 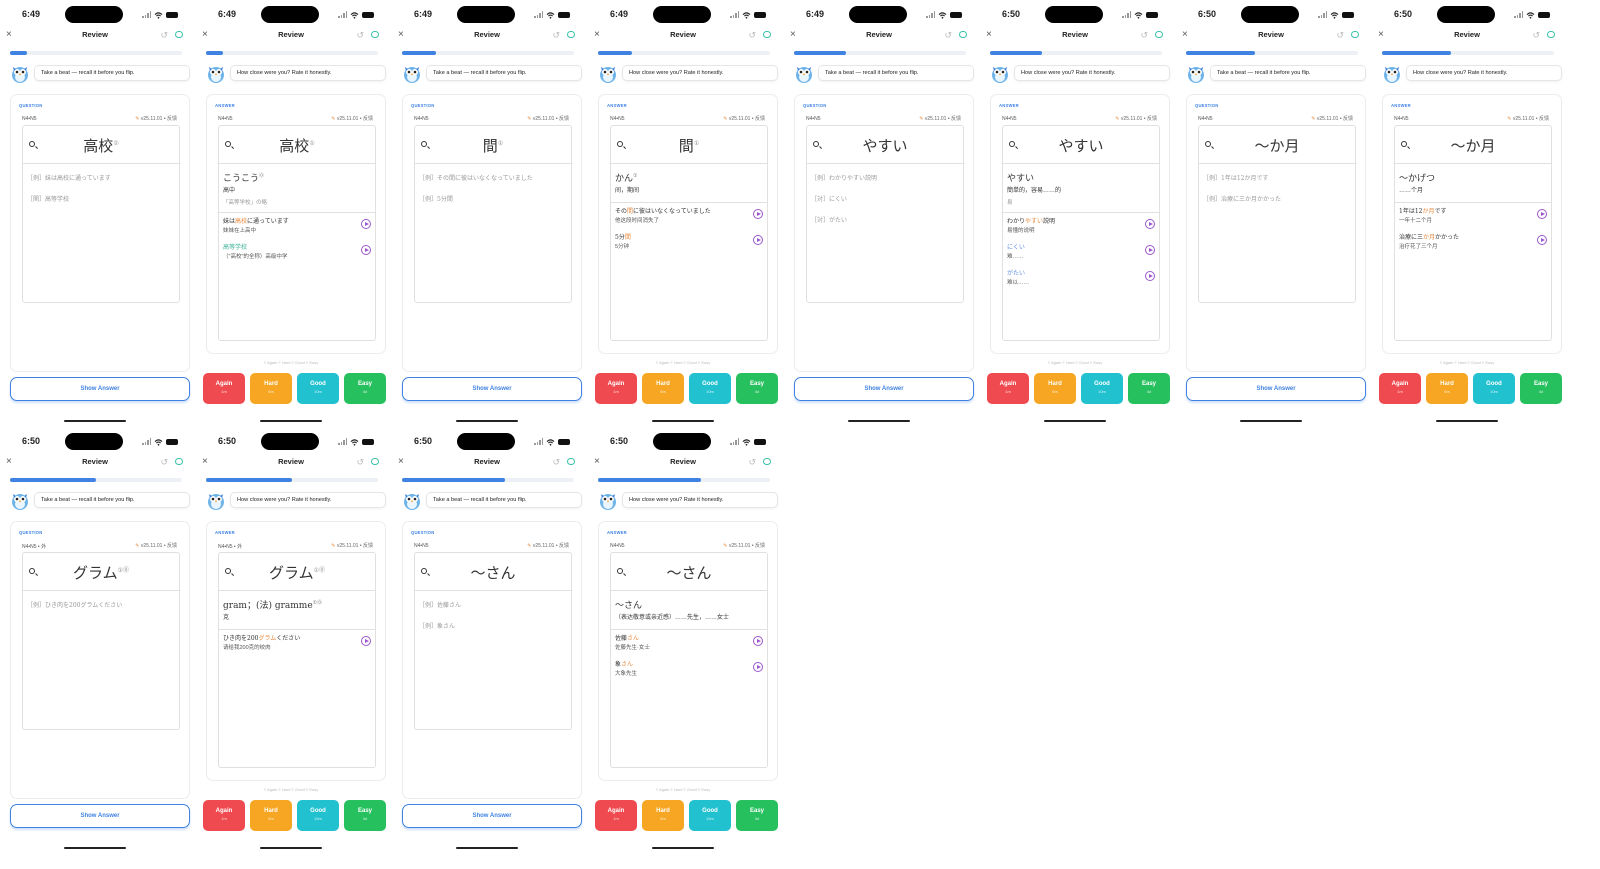 I want to click on status-bar: 6:49, so click(x=291, y=14).